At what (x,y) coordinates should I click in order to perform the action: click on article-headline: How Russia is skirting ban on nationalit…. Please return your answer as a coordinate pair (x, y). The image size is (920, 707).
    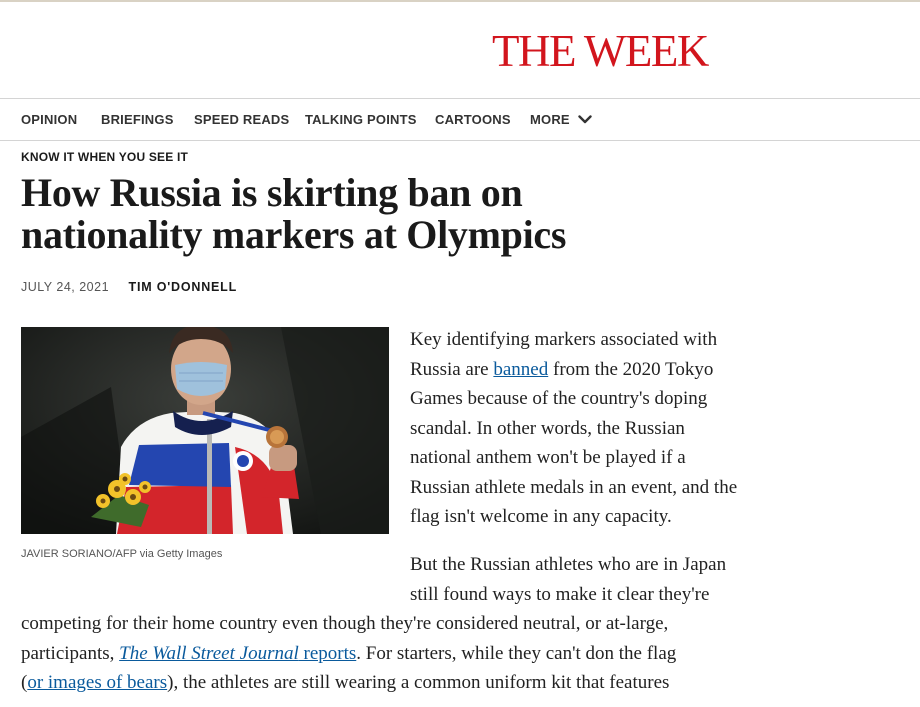
    Looking at the image, I should click on (361, 214).